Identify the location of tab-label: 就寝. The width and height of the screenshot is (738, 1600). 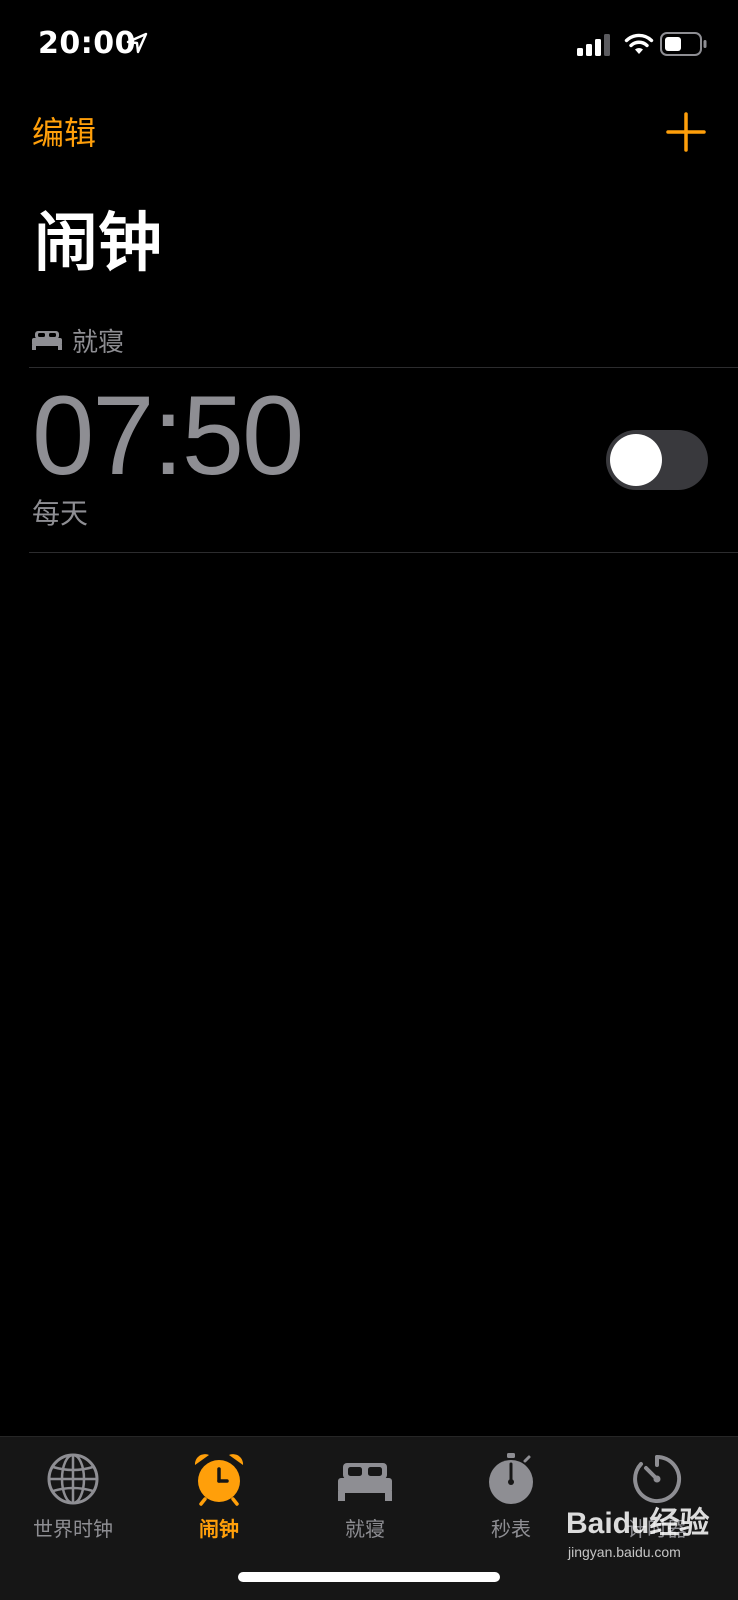
(365, 1529).